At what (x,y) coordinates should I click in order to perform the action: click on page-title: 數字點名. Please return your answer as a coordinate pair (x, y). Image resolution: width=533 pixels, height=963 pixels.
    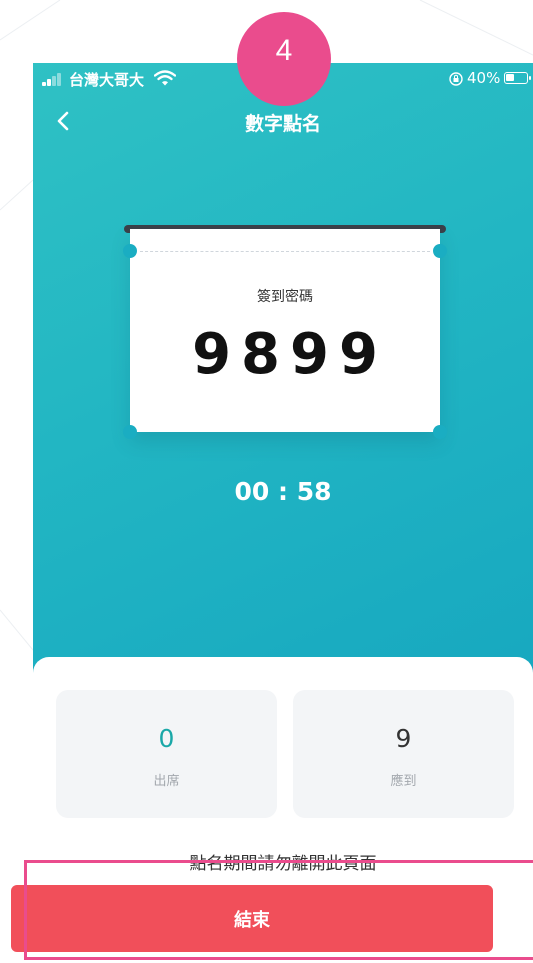
    Looking at the image, I should click on (282, 124).